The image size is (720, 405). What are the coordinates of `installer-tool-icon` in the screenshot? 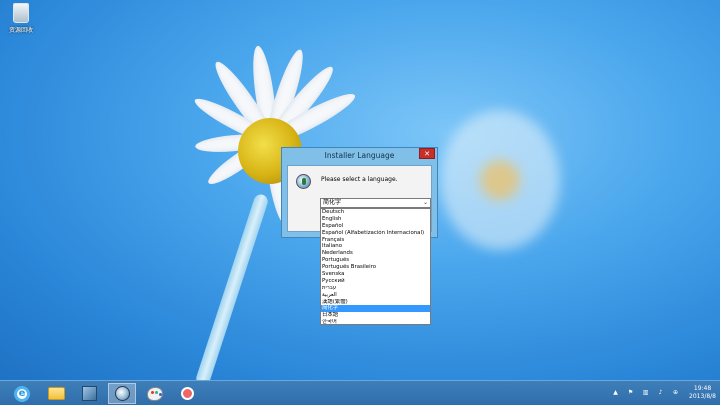 It's located at (89, 393).